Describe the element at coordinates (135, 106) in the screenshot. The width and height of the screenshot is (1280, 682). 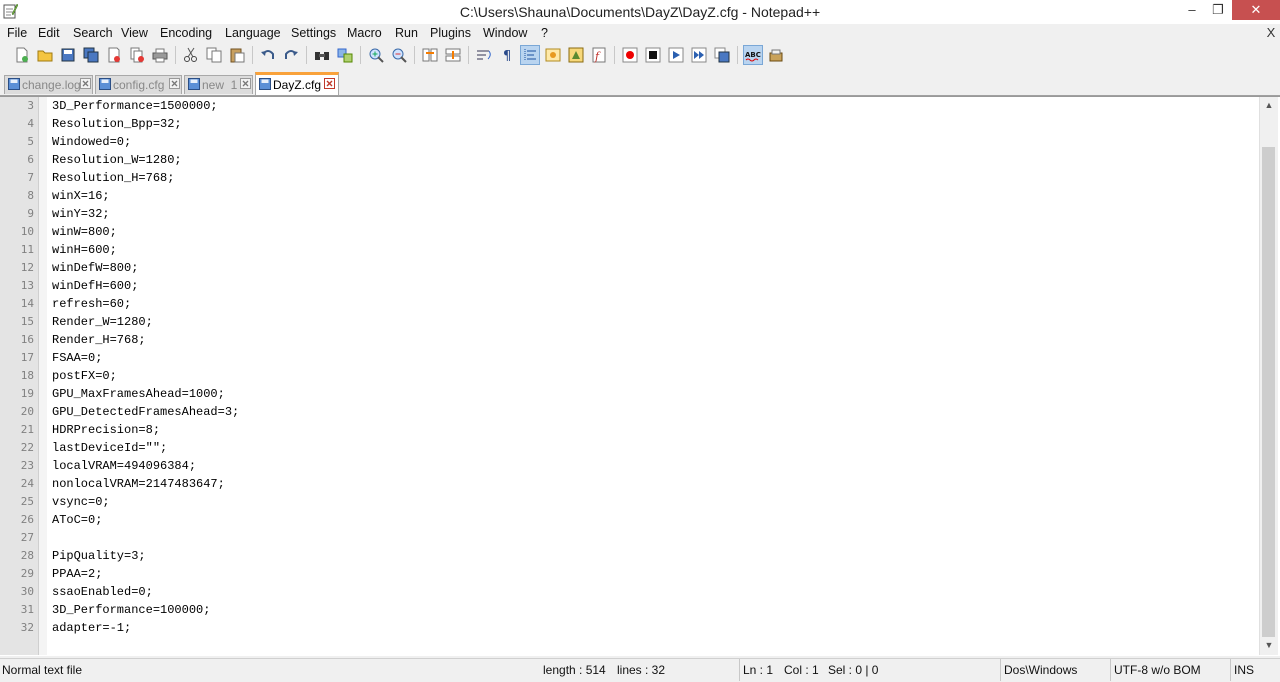
I see `code-line: 3D_Performance=1500000;` at that location.